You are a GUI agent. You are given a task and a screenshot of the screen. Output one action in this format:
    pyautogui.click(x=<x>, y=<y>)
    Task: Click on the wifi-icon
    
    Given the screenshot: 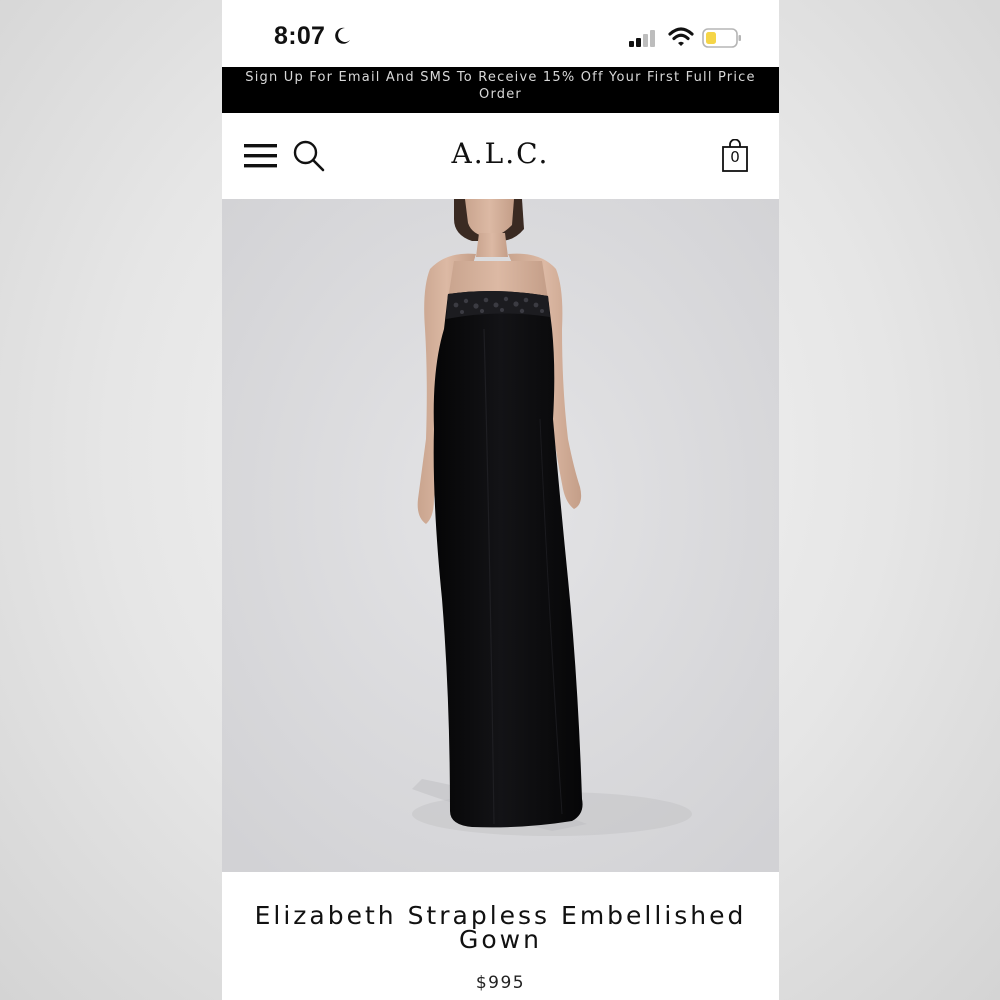 What is the action you would take?
    pyautogui.click(x=681, y=36)
    